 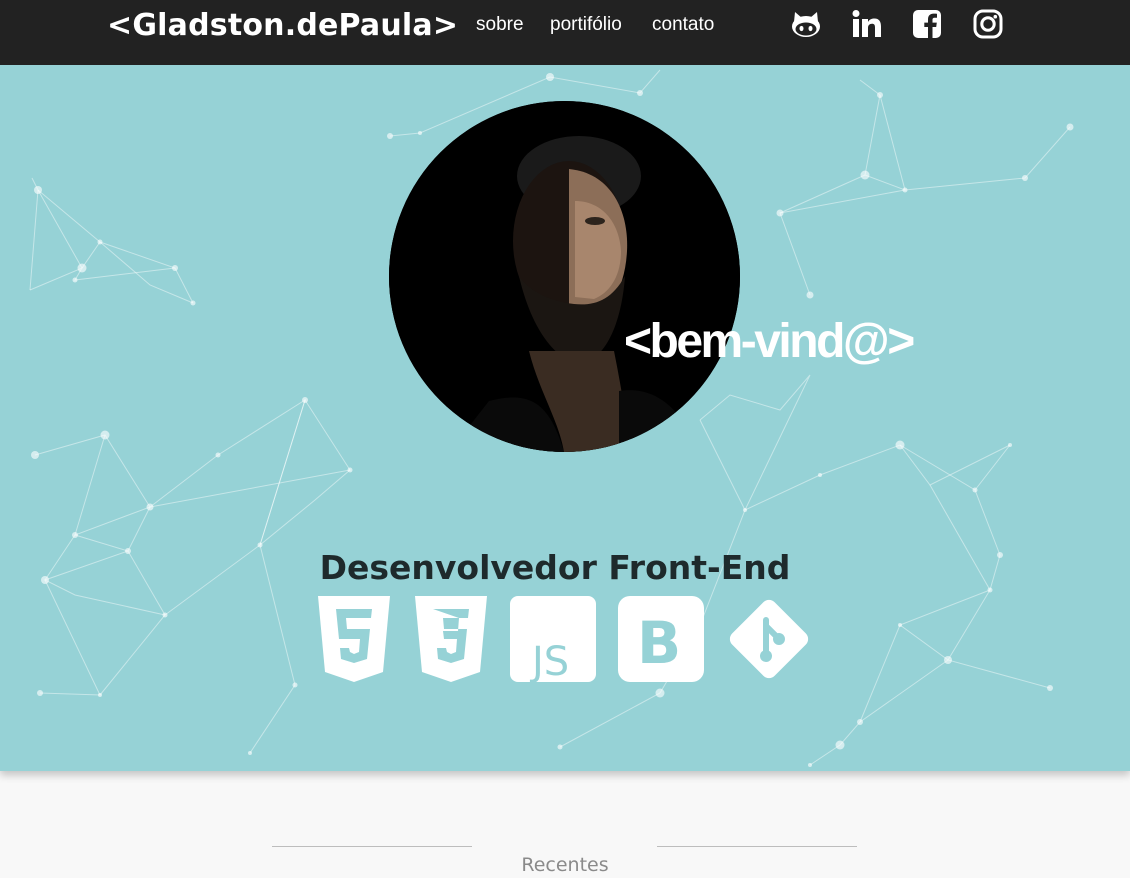 What do you see at coordinates (659, 643) in the screenshot?
I see `svg-text: B` at bounding box center [659, 643].